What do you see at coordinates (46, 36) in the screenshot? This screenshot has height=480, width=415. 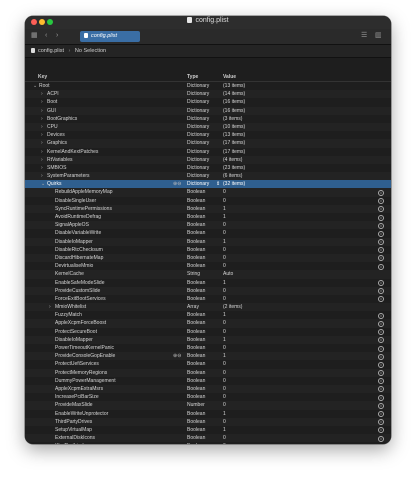 I see `back-icon: ‹` at bounding box center [46, 36].